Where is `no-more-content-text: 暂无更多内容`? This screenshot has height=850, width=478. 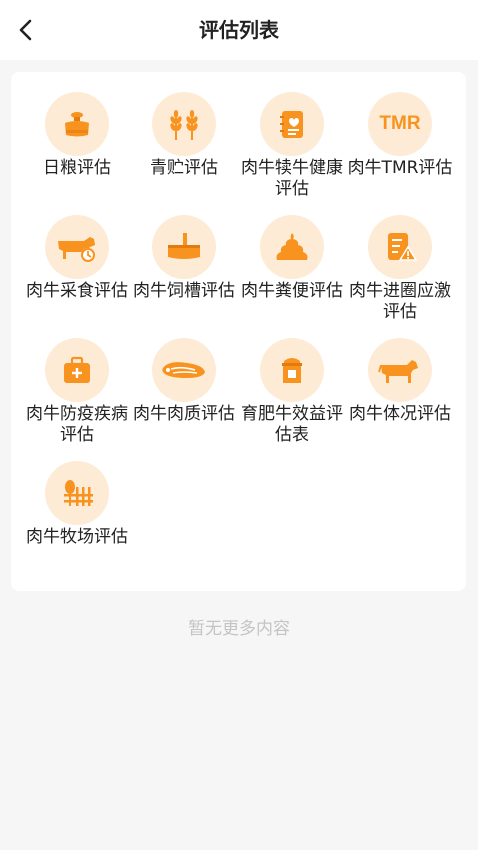 no-more-content-text: 暂无更多内容 is located at coordinates (239, 629).